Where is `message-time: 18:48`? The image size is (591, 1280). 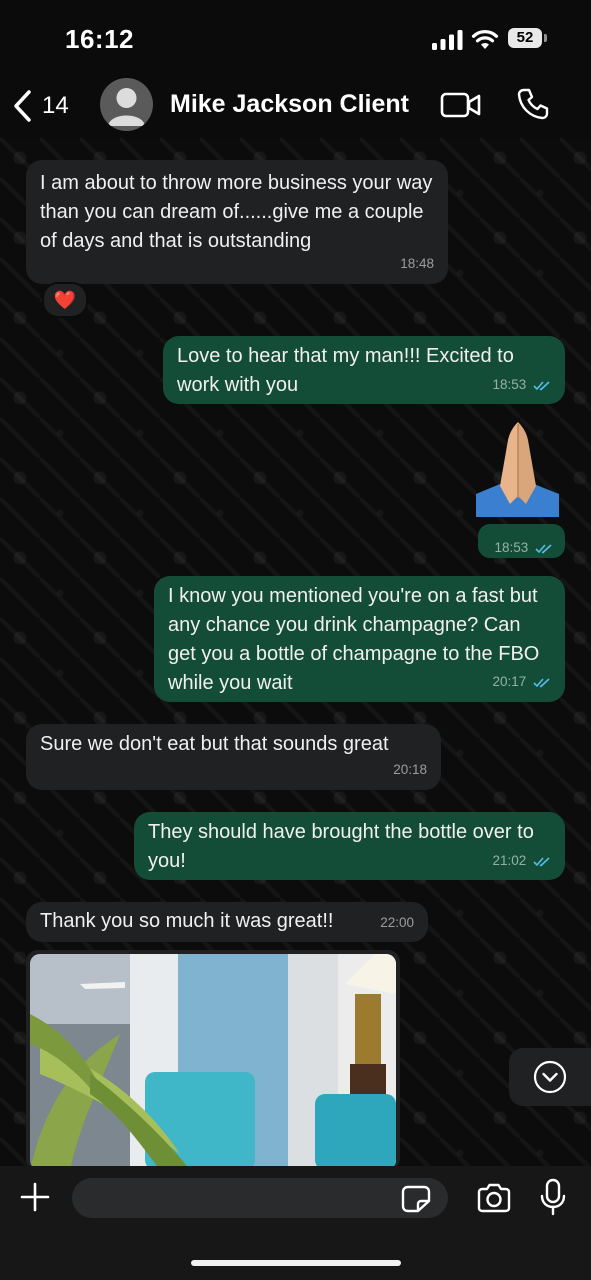 message-time: 18:48 is located at coordinates (417, 263).